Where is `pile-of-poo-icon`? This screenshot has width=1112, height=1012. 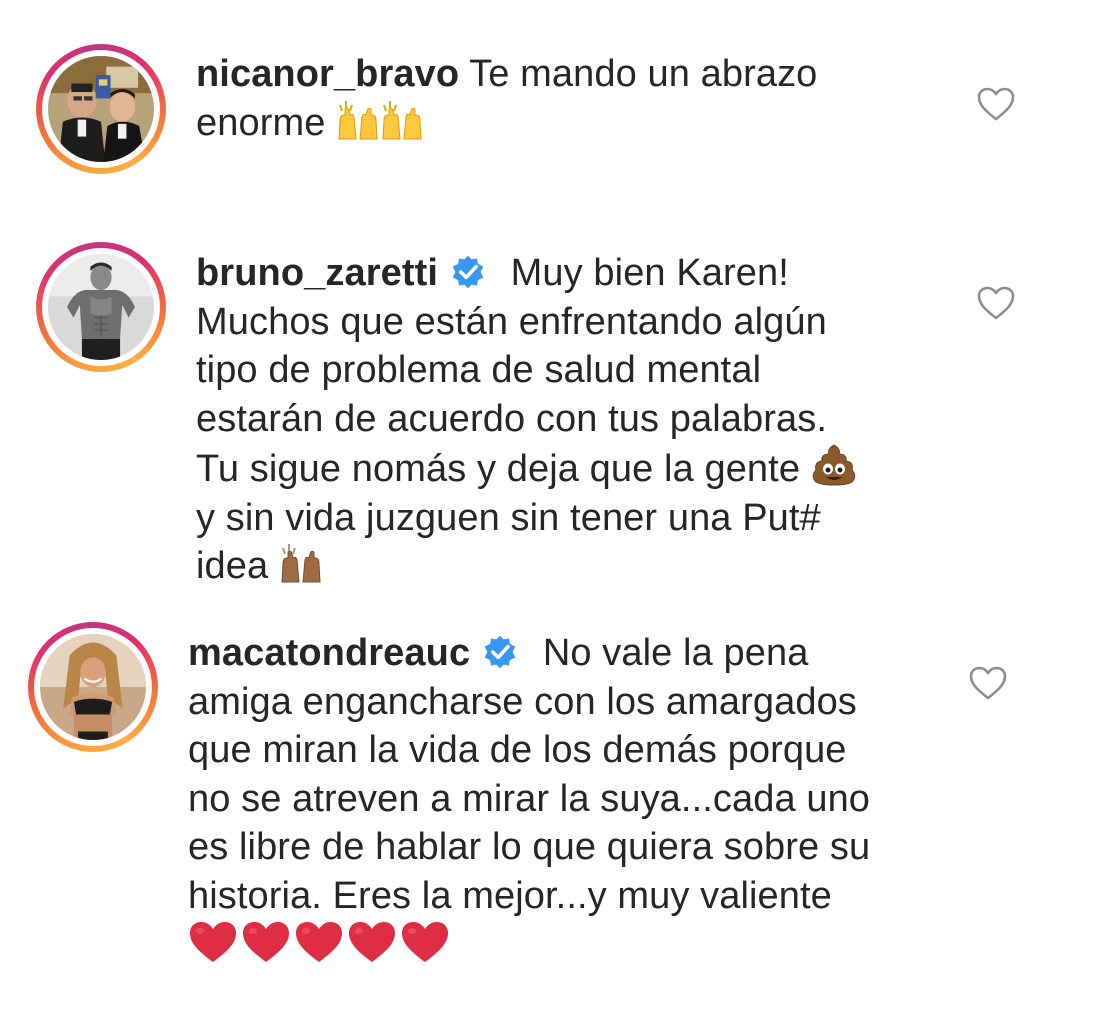 pile-of-poo-icon is located at coordinates (834, 465).